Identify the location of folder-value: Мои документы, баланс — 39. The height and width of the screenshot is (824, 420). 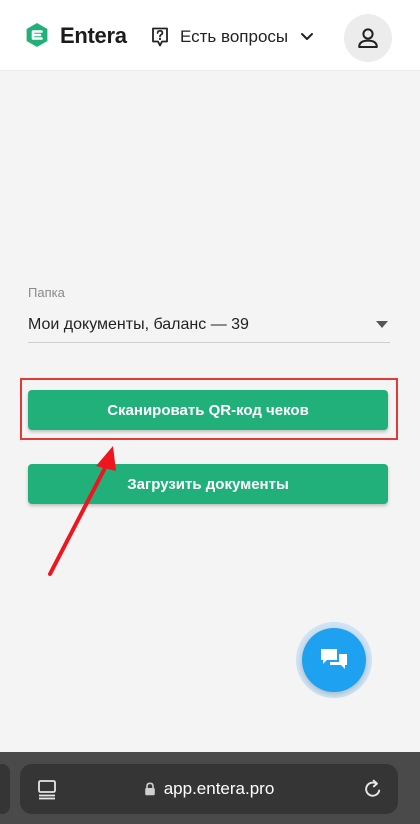
(138, 324).